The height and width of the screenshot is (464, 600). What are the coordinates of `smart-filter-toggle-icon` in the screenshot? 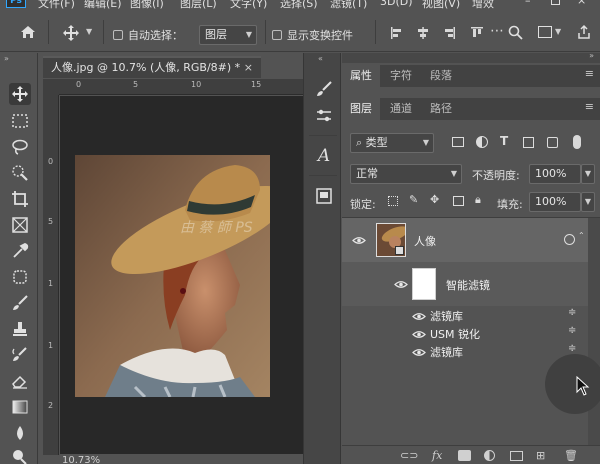 It's located at (569, 239).